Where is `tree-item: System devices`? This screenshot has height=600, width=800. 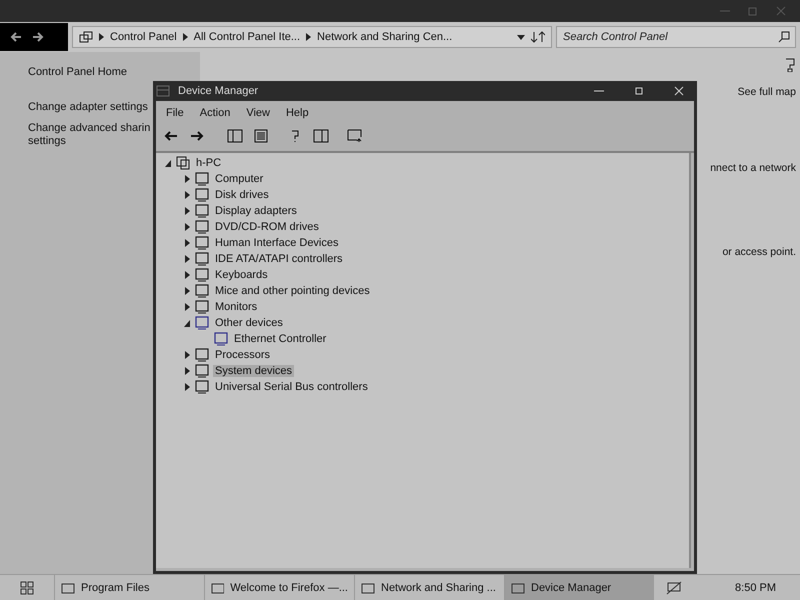
tree-item: System devices is located at coordinates (253, 371).